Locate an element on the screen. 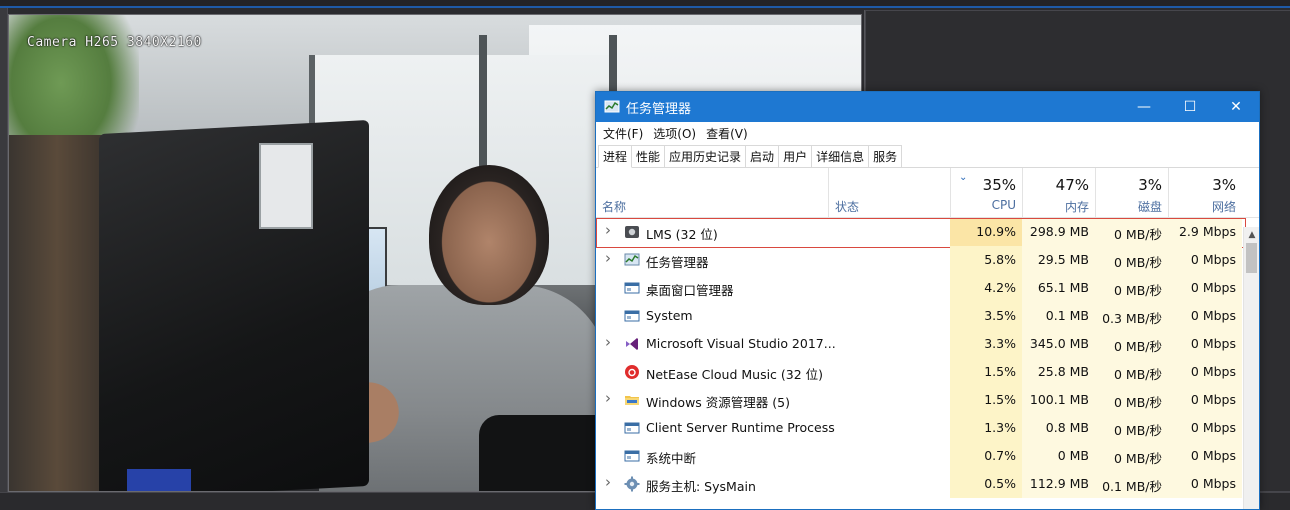  process-name: NetEase Cloud Music (32 位) is located at coordinates (735, 374).